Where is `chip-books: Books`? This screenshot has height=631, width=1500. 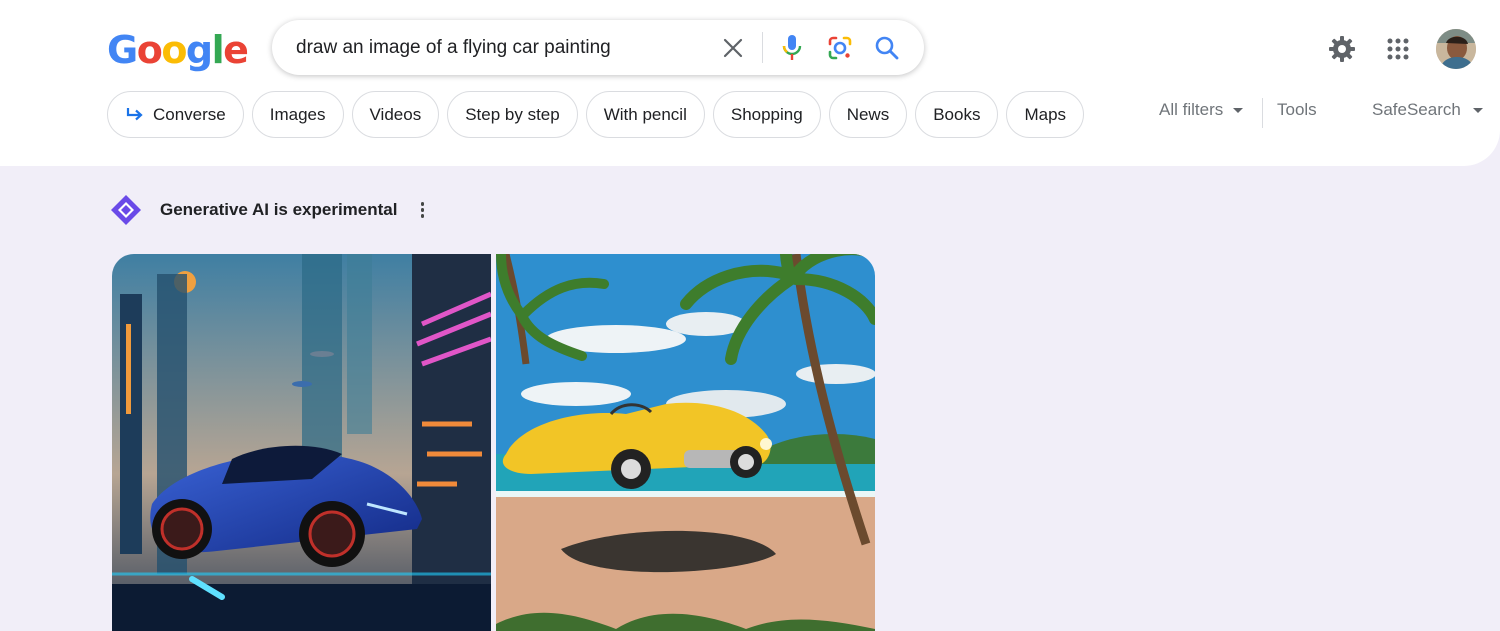 chip-books: Books is located at coordinates (957, 114).